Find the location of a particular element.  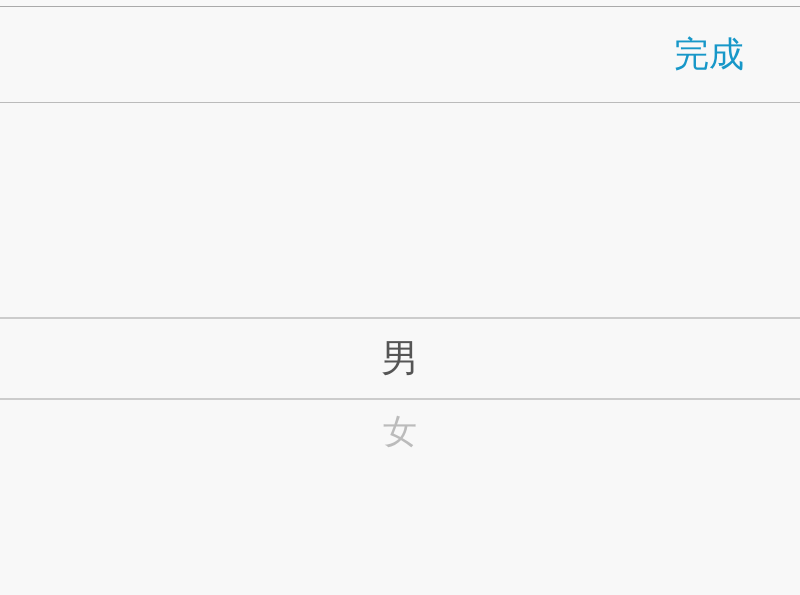

picker-option: 男 is located at coordinates (400, 358).